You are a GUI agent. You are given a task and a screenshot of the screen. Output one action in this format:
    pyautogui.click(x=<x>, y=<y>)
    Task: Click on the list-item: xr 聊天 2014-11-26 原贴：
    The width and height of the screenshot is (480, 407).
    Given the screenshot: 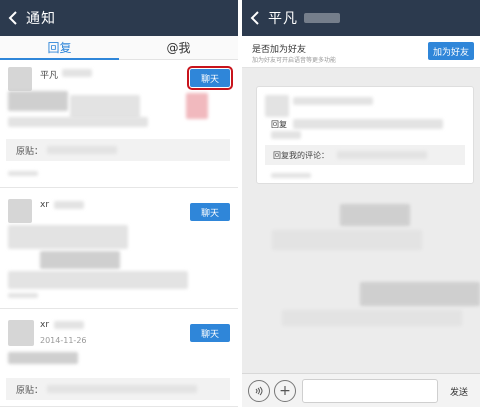 What is the action you would take?
    pyautogui.click(x=119, y=358)
    